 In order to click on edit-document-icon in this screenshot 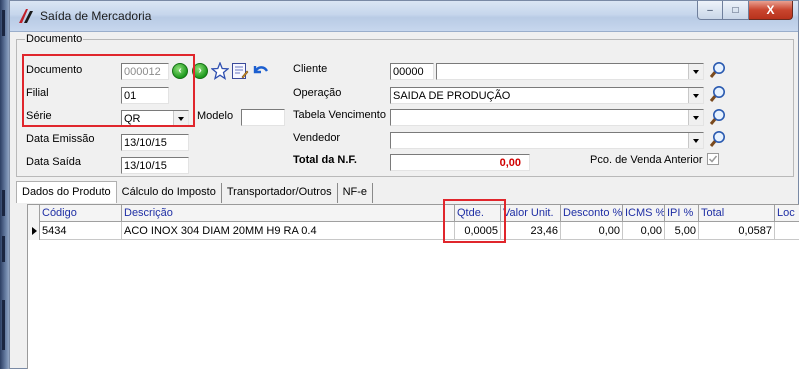, I will do `click(240, 71)`.